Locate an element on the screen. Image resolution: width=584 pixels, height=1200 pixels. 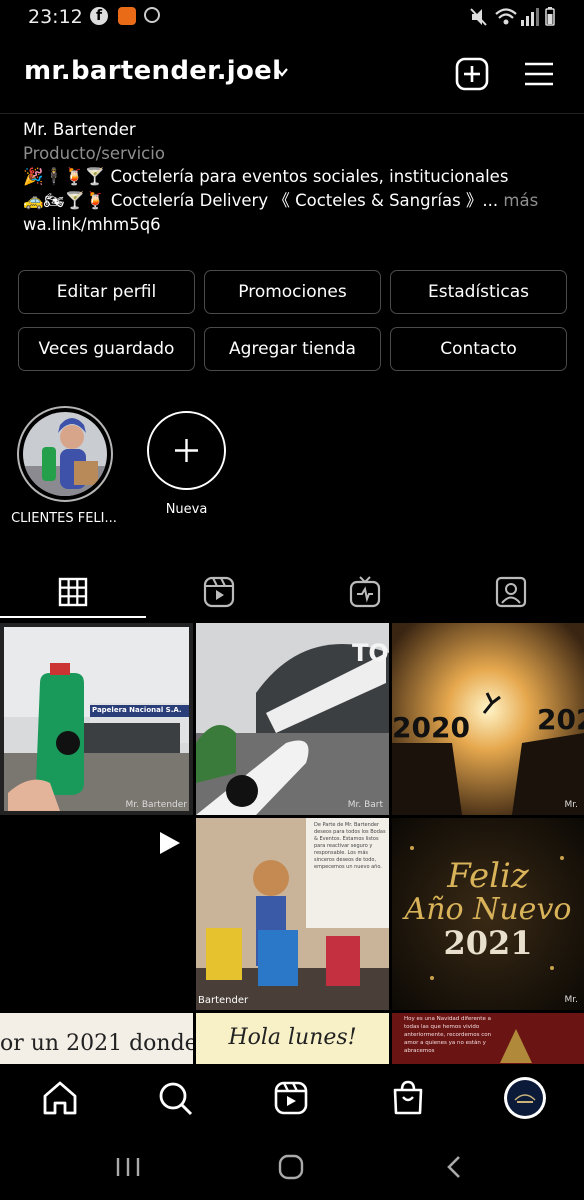
back-button is located at coordinates (455, 1167).